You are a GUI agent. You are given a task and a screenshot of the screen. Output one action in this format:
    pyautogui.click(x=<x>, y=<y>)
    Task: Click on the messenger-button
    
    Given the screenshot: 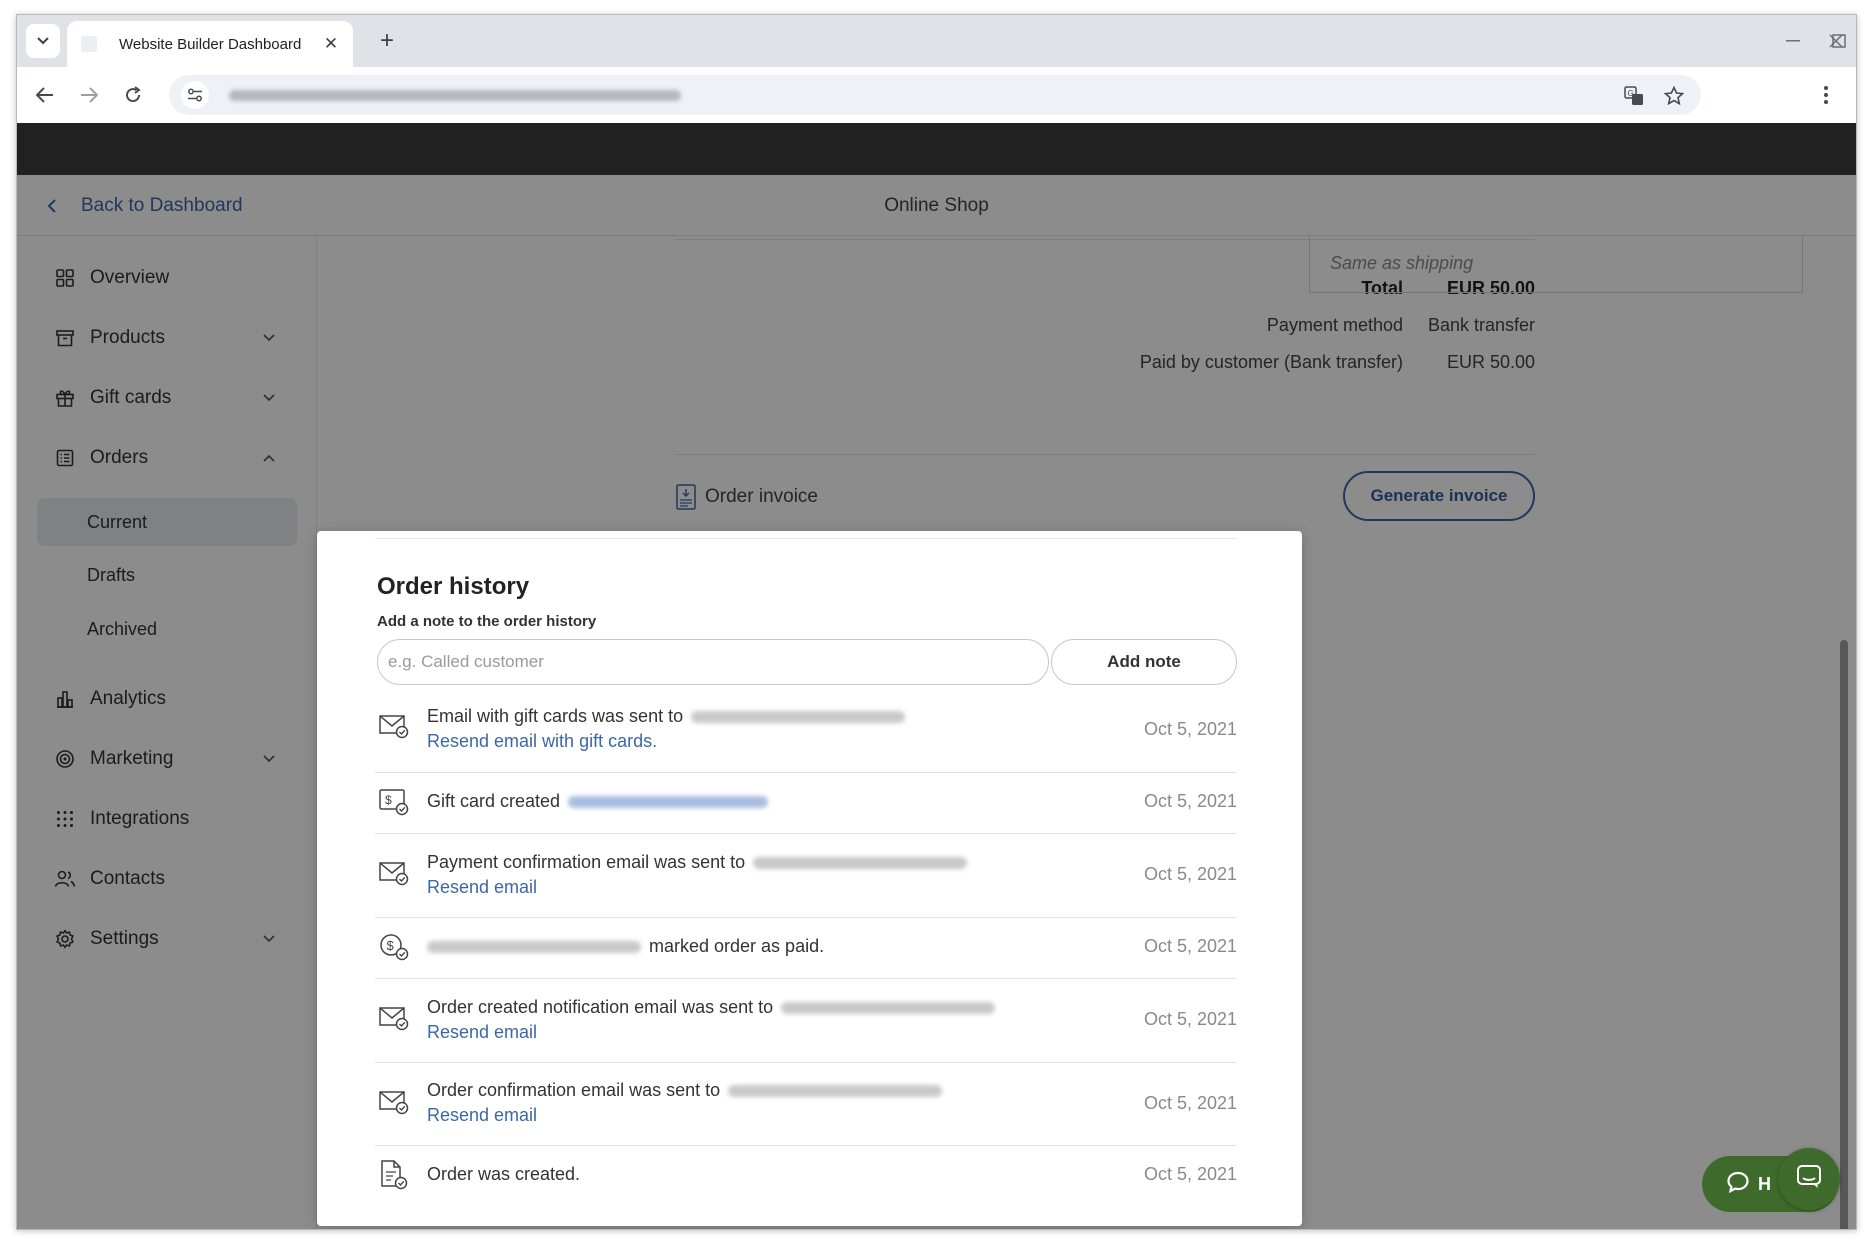 What is the action you would take?
    pyautogui.click(x=1809, y=1179)
    